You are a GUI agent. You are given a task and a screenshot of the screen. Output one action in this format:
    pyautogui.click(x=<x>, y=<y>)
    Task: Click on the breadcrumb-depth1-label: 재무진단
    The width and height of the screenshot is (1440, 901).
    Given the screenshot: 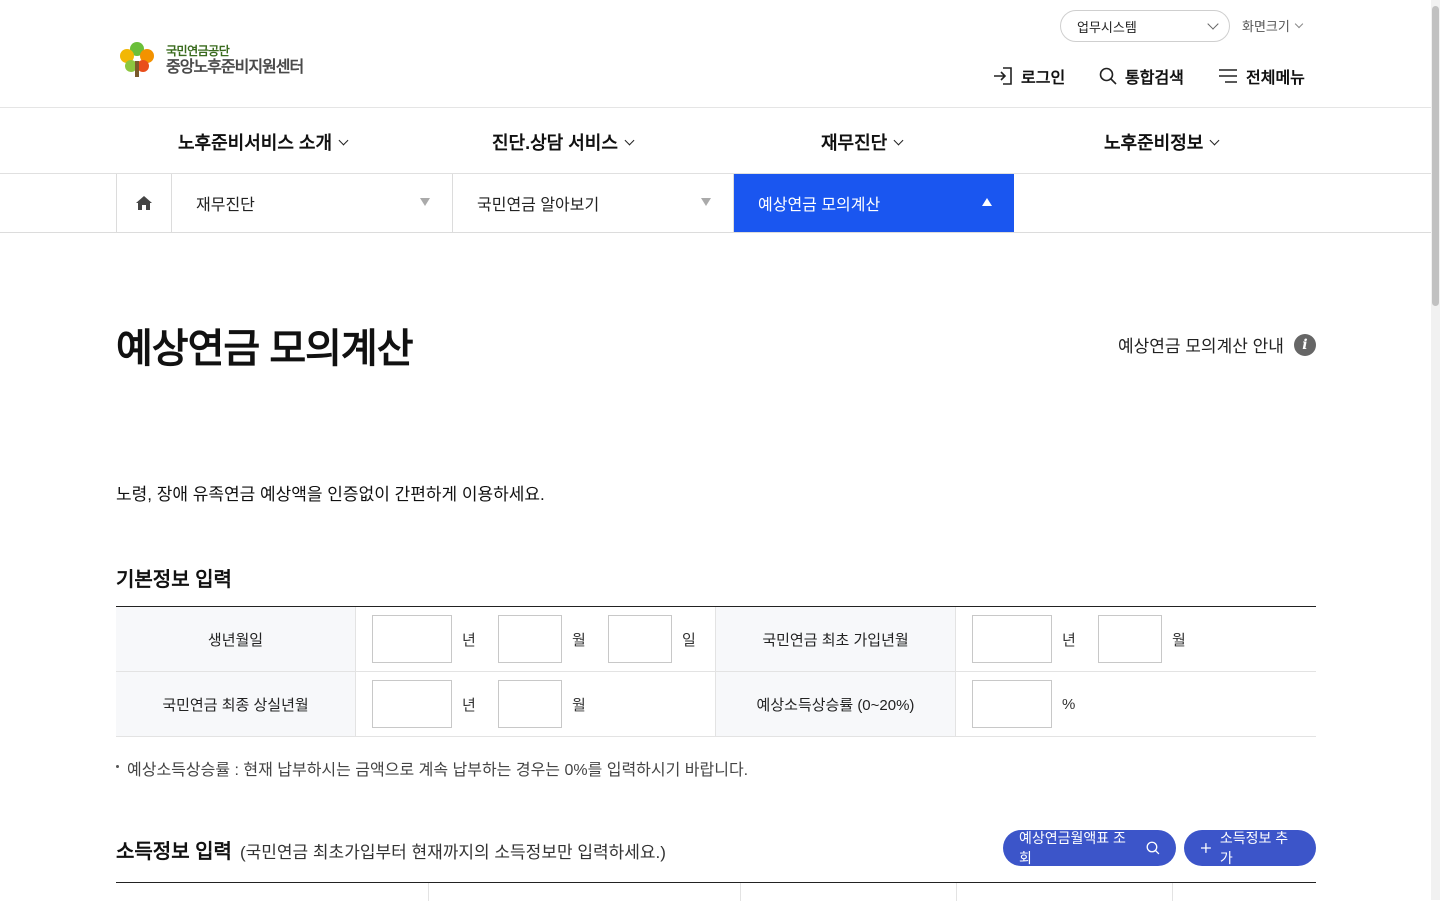 What is the action you would take?
    pyautogui.click(x=225, y=205)
    